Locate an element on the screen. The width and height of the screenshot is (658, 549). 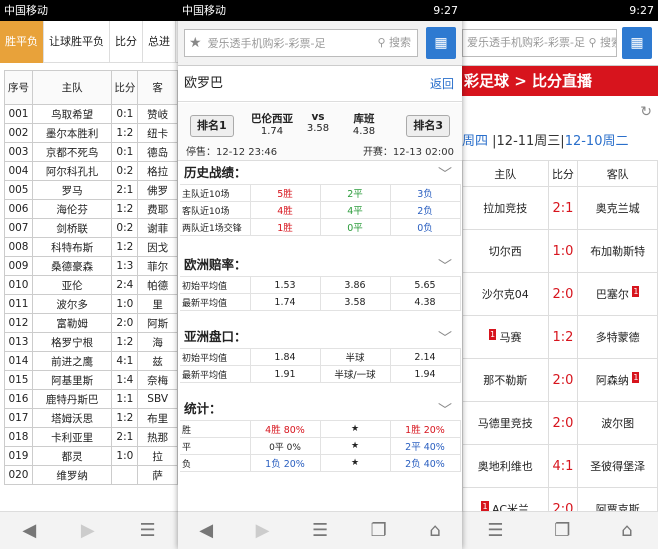
home-name: 拉加竞技 is located at coordinates (505, 208).